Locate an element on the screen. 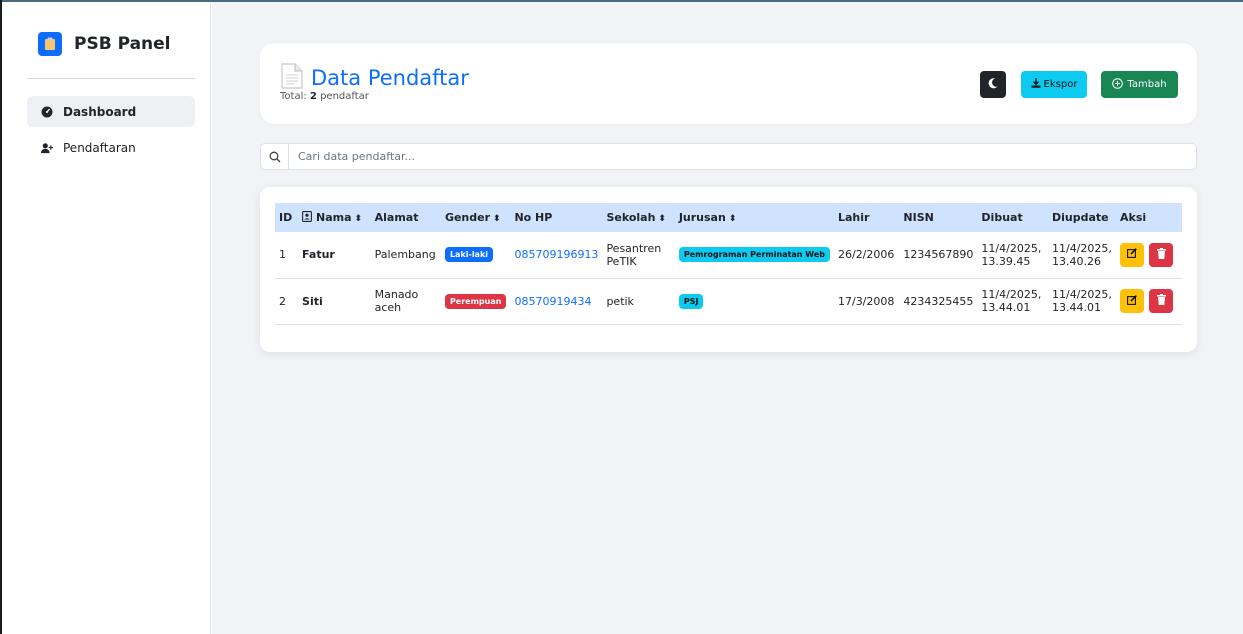 The height and width of the screenshot is (634, 1243). col-label: Diupdate is located at coordinates (1080, 217).